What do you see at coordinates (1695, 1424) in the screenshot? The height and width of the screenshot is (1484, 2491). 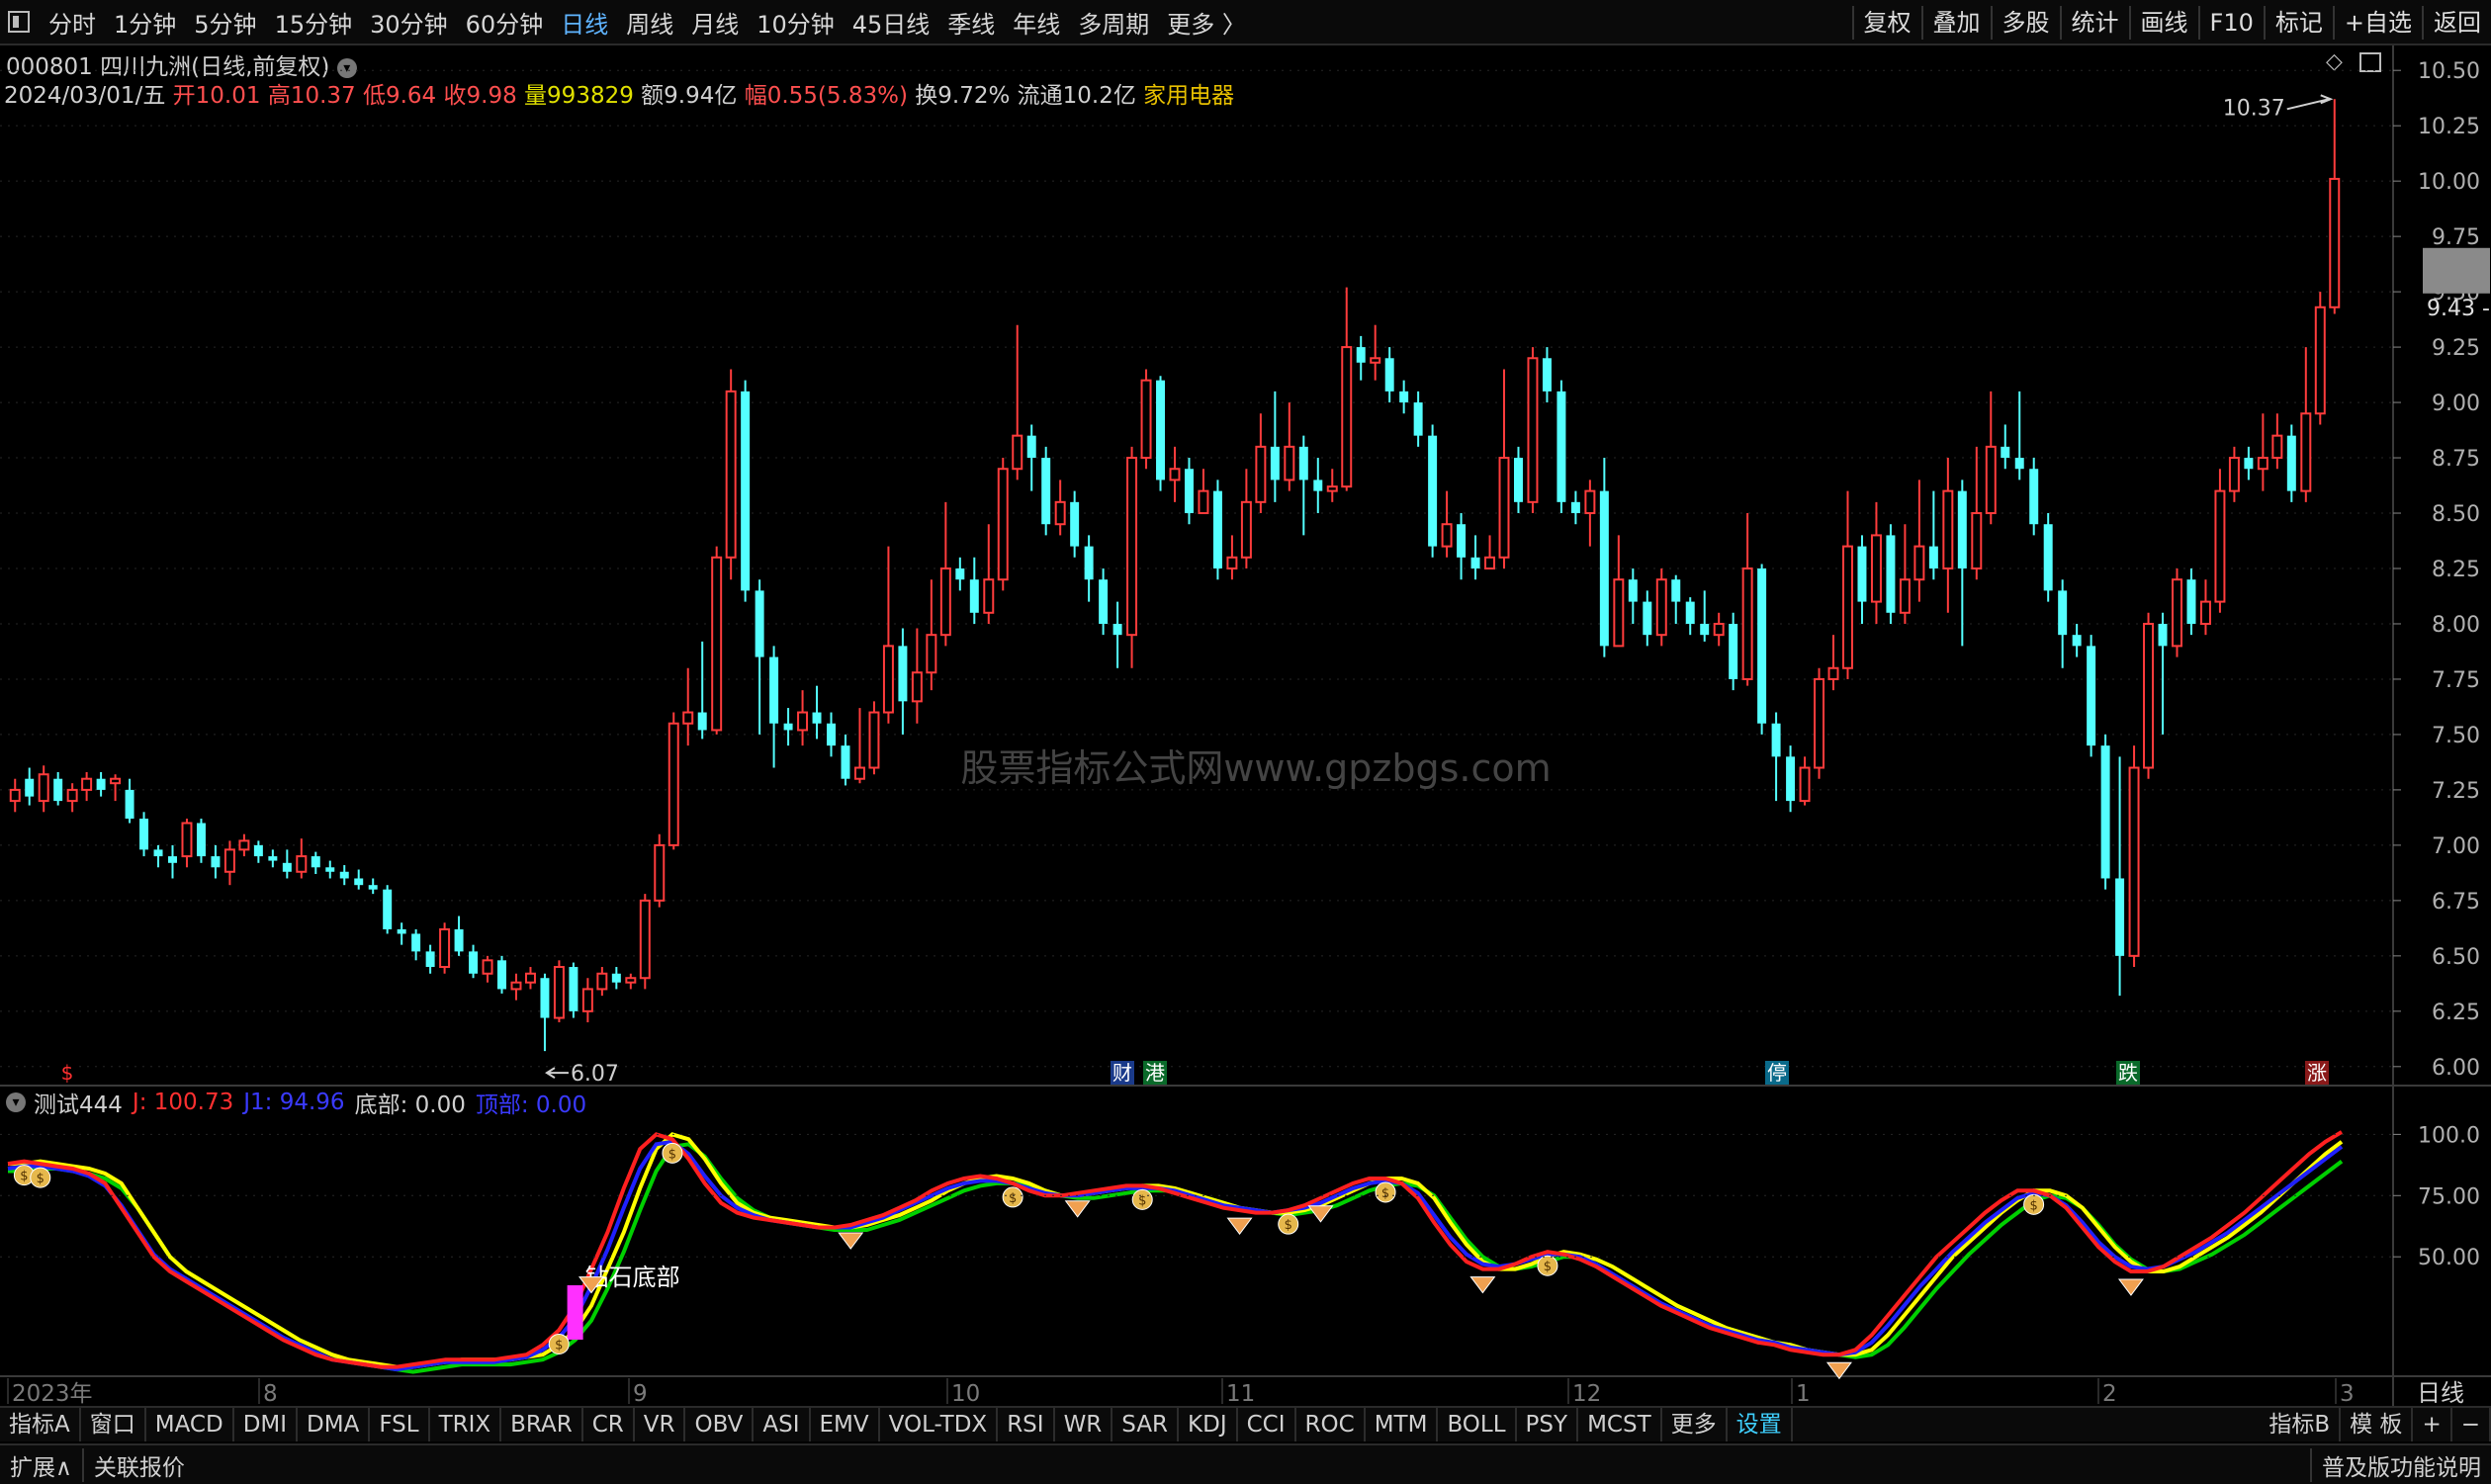 I see `indicator-tab: 更多` at bounding box center [1695, 1424].